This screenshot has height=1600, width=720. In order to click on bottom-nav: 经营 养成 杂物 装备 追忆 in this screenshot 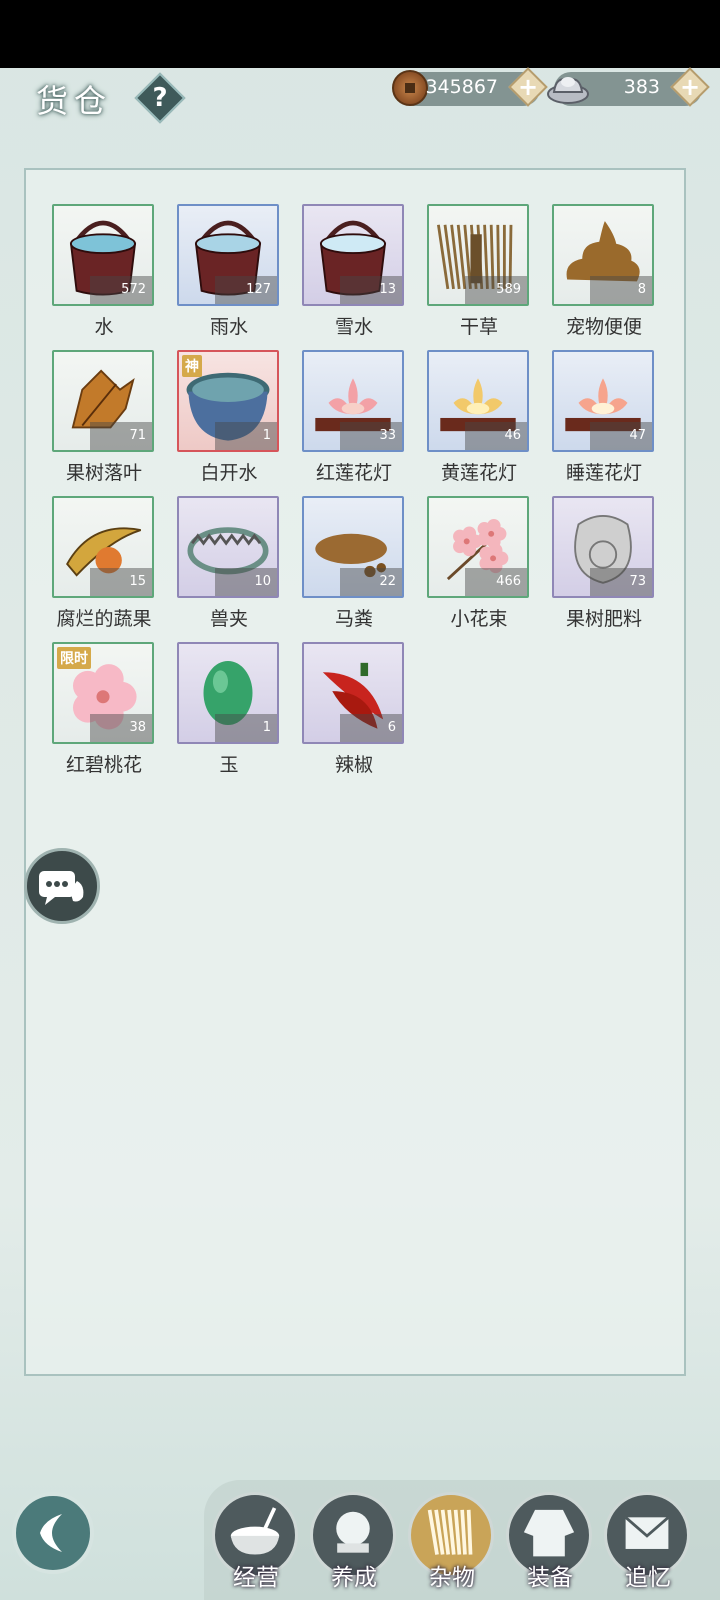, I will do `click(462, 1540)`.